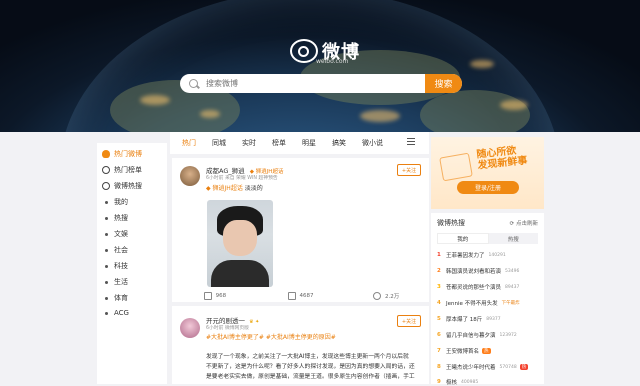  What do you see at coordinates (115, 298) in the screenshot?
I see `nav-sports: 体育` at bounding box center [115, 298].